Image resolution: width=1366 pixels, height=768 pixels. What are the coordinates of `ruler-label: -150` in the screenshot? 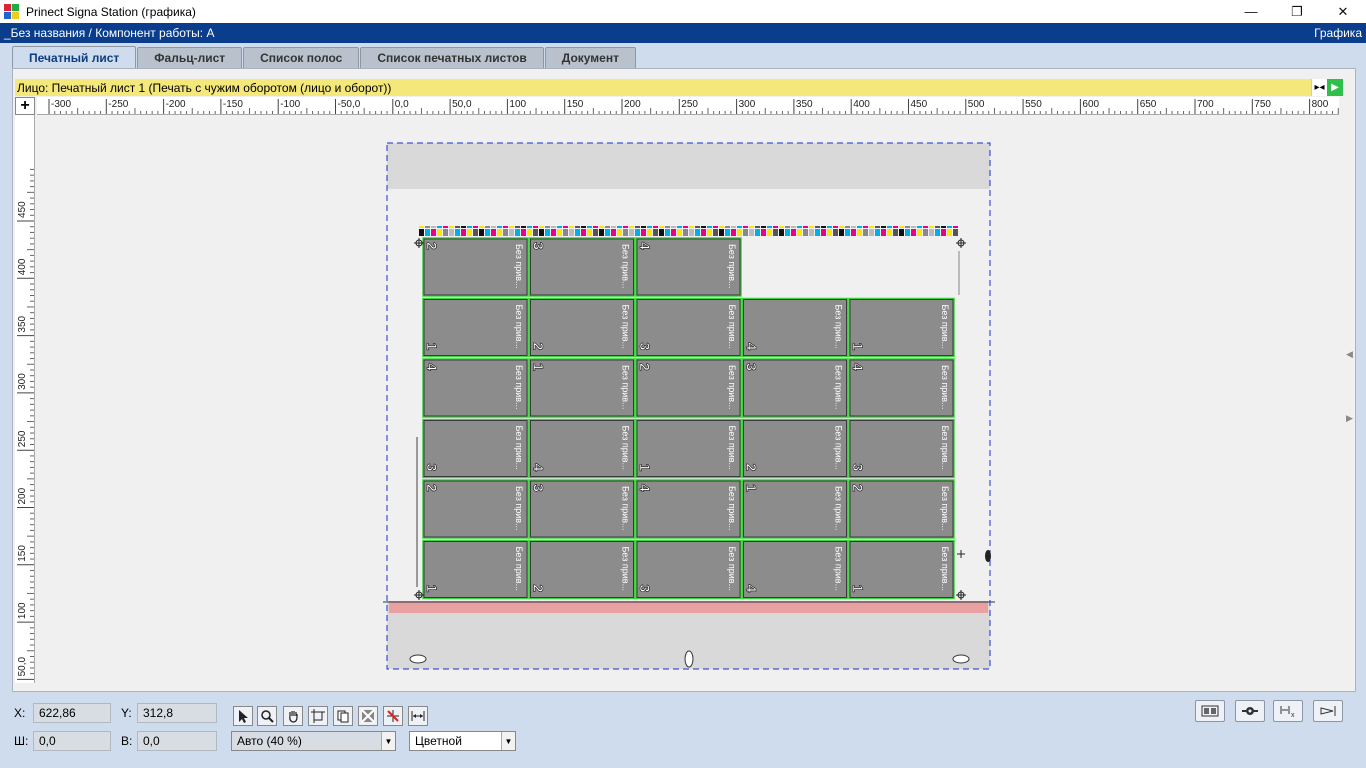 It's located at (233, 104).